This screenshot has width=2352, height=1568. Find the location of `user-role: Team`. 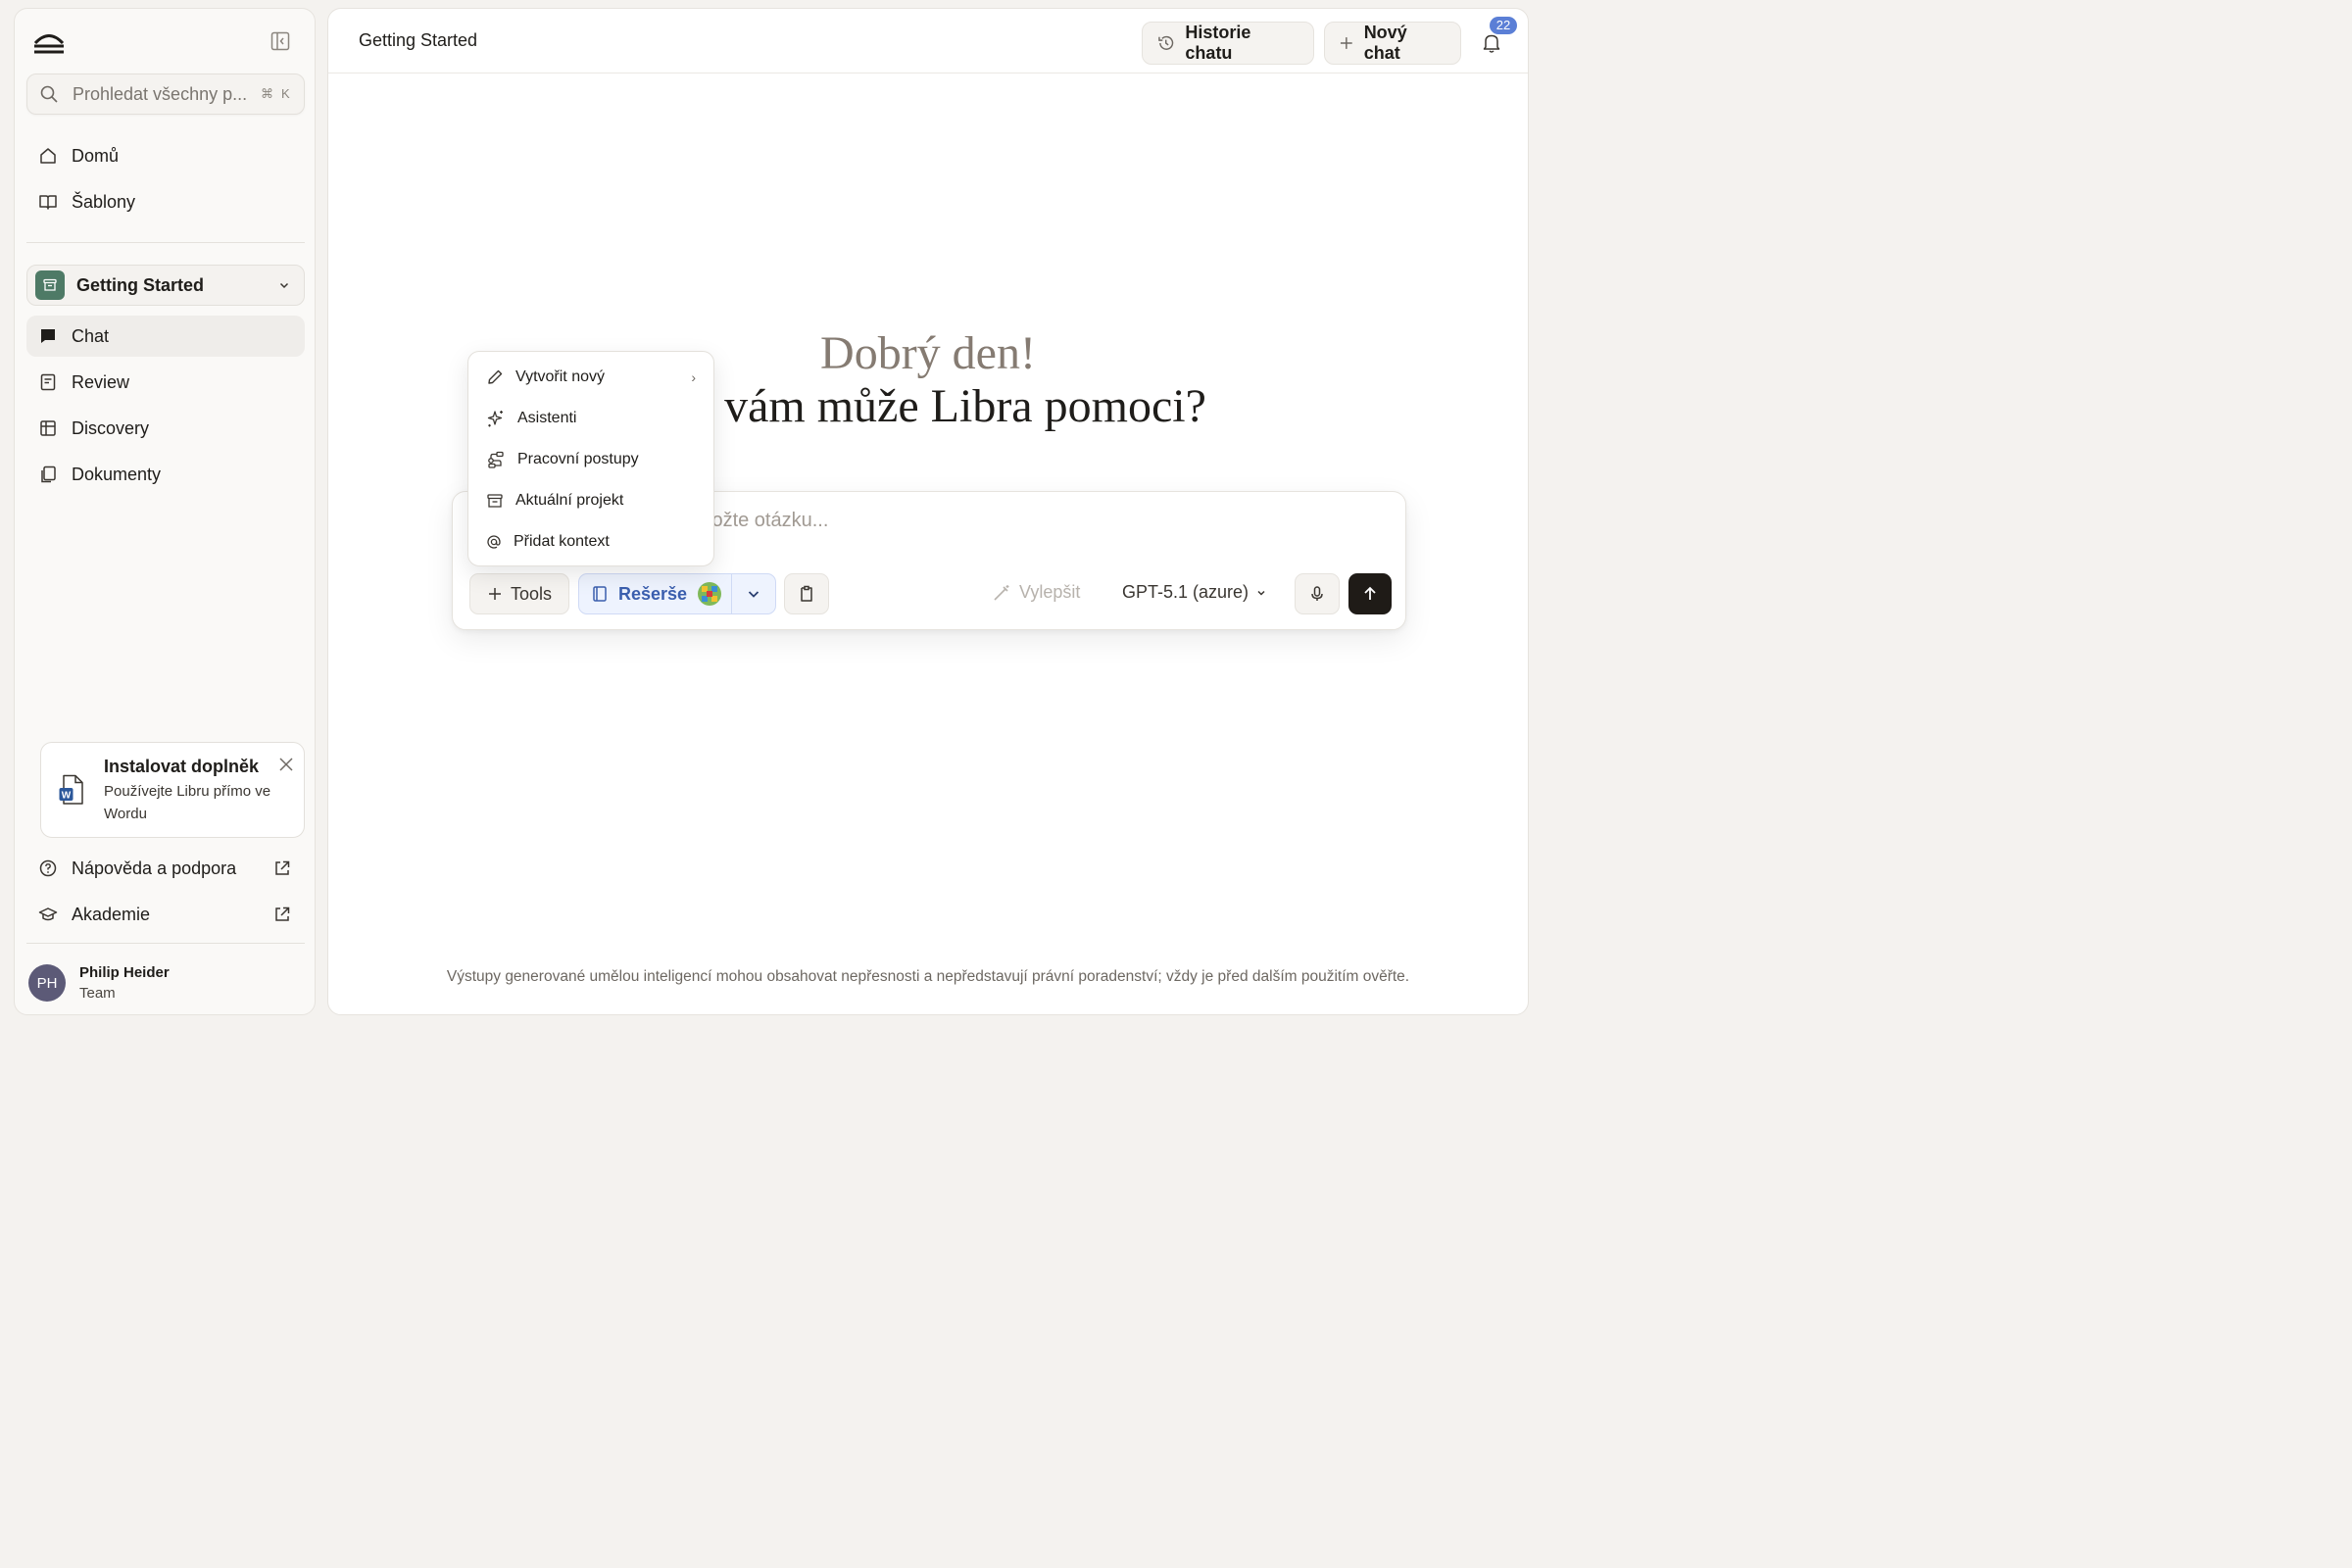

user-role: Team is located at coordinates (97, 993).